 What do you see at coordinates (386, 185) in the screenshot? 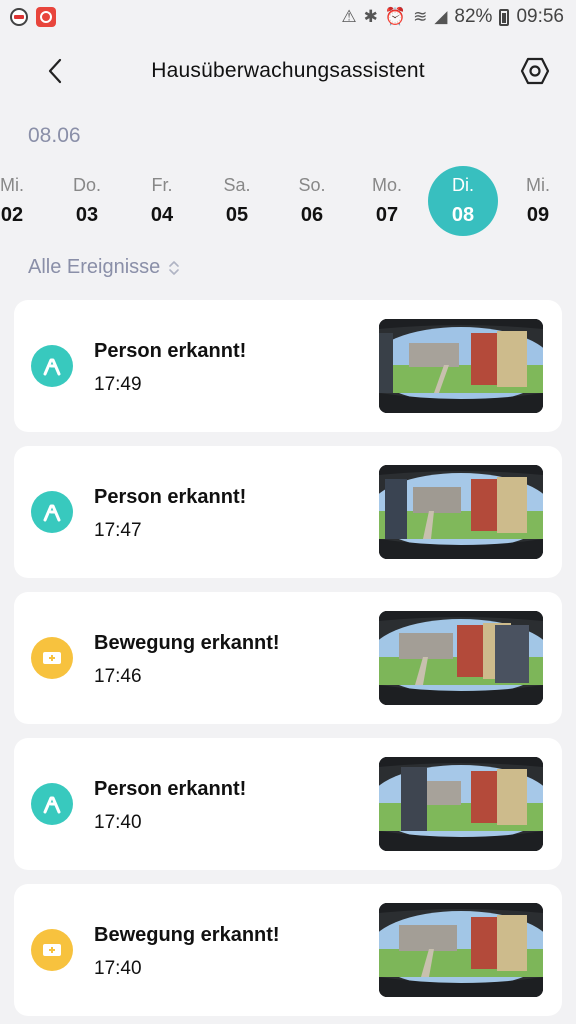
I see `day-name: Mo.` at bounding box center [386, 185].